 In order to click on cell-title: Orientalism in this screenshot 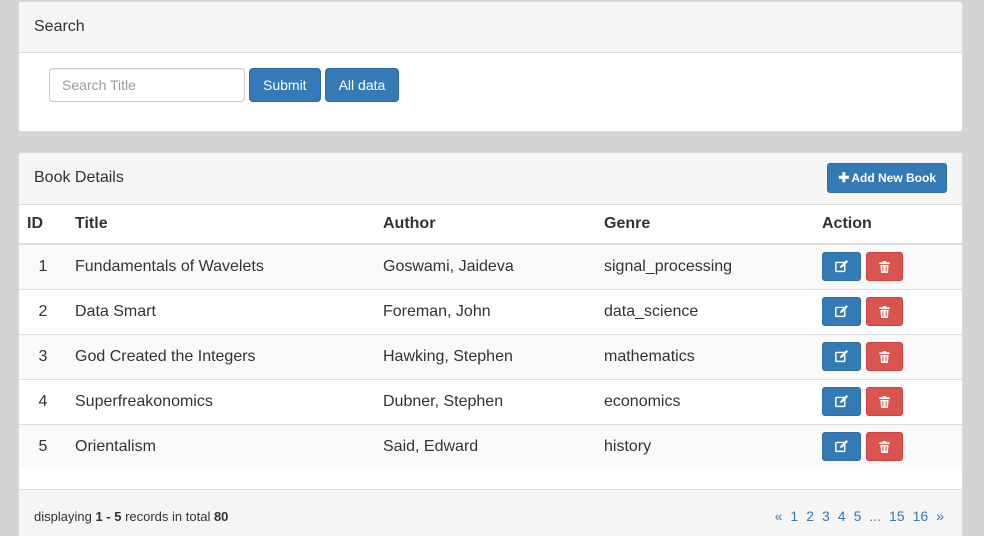, I will do `click(221, 446)`.